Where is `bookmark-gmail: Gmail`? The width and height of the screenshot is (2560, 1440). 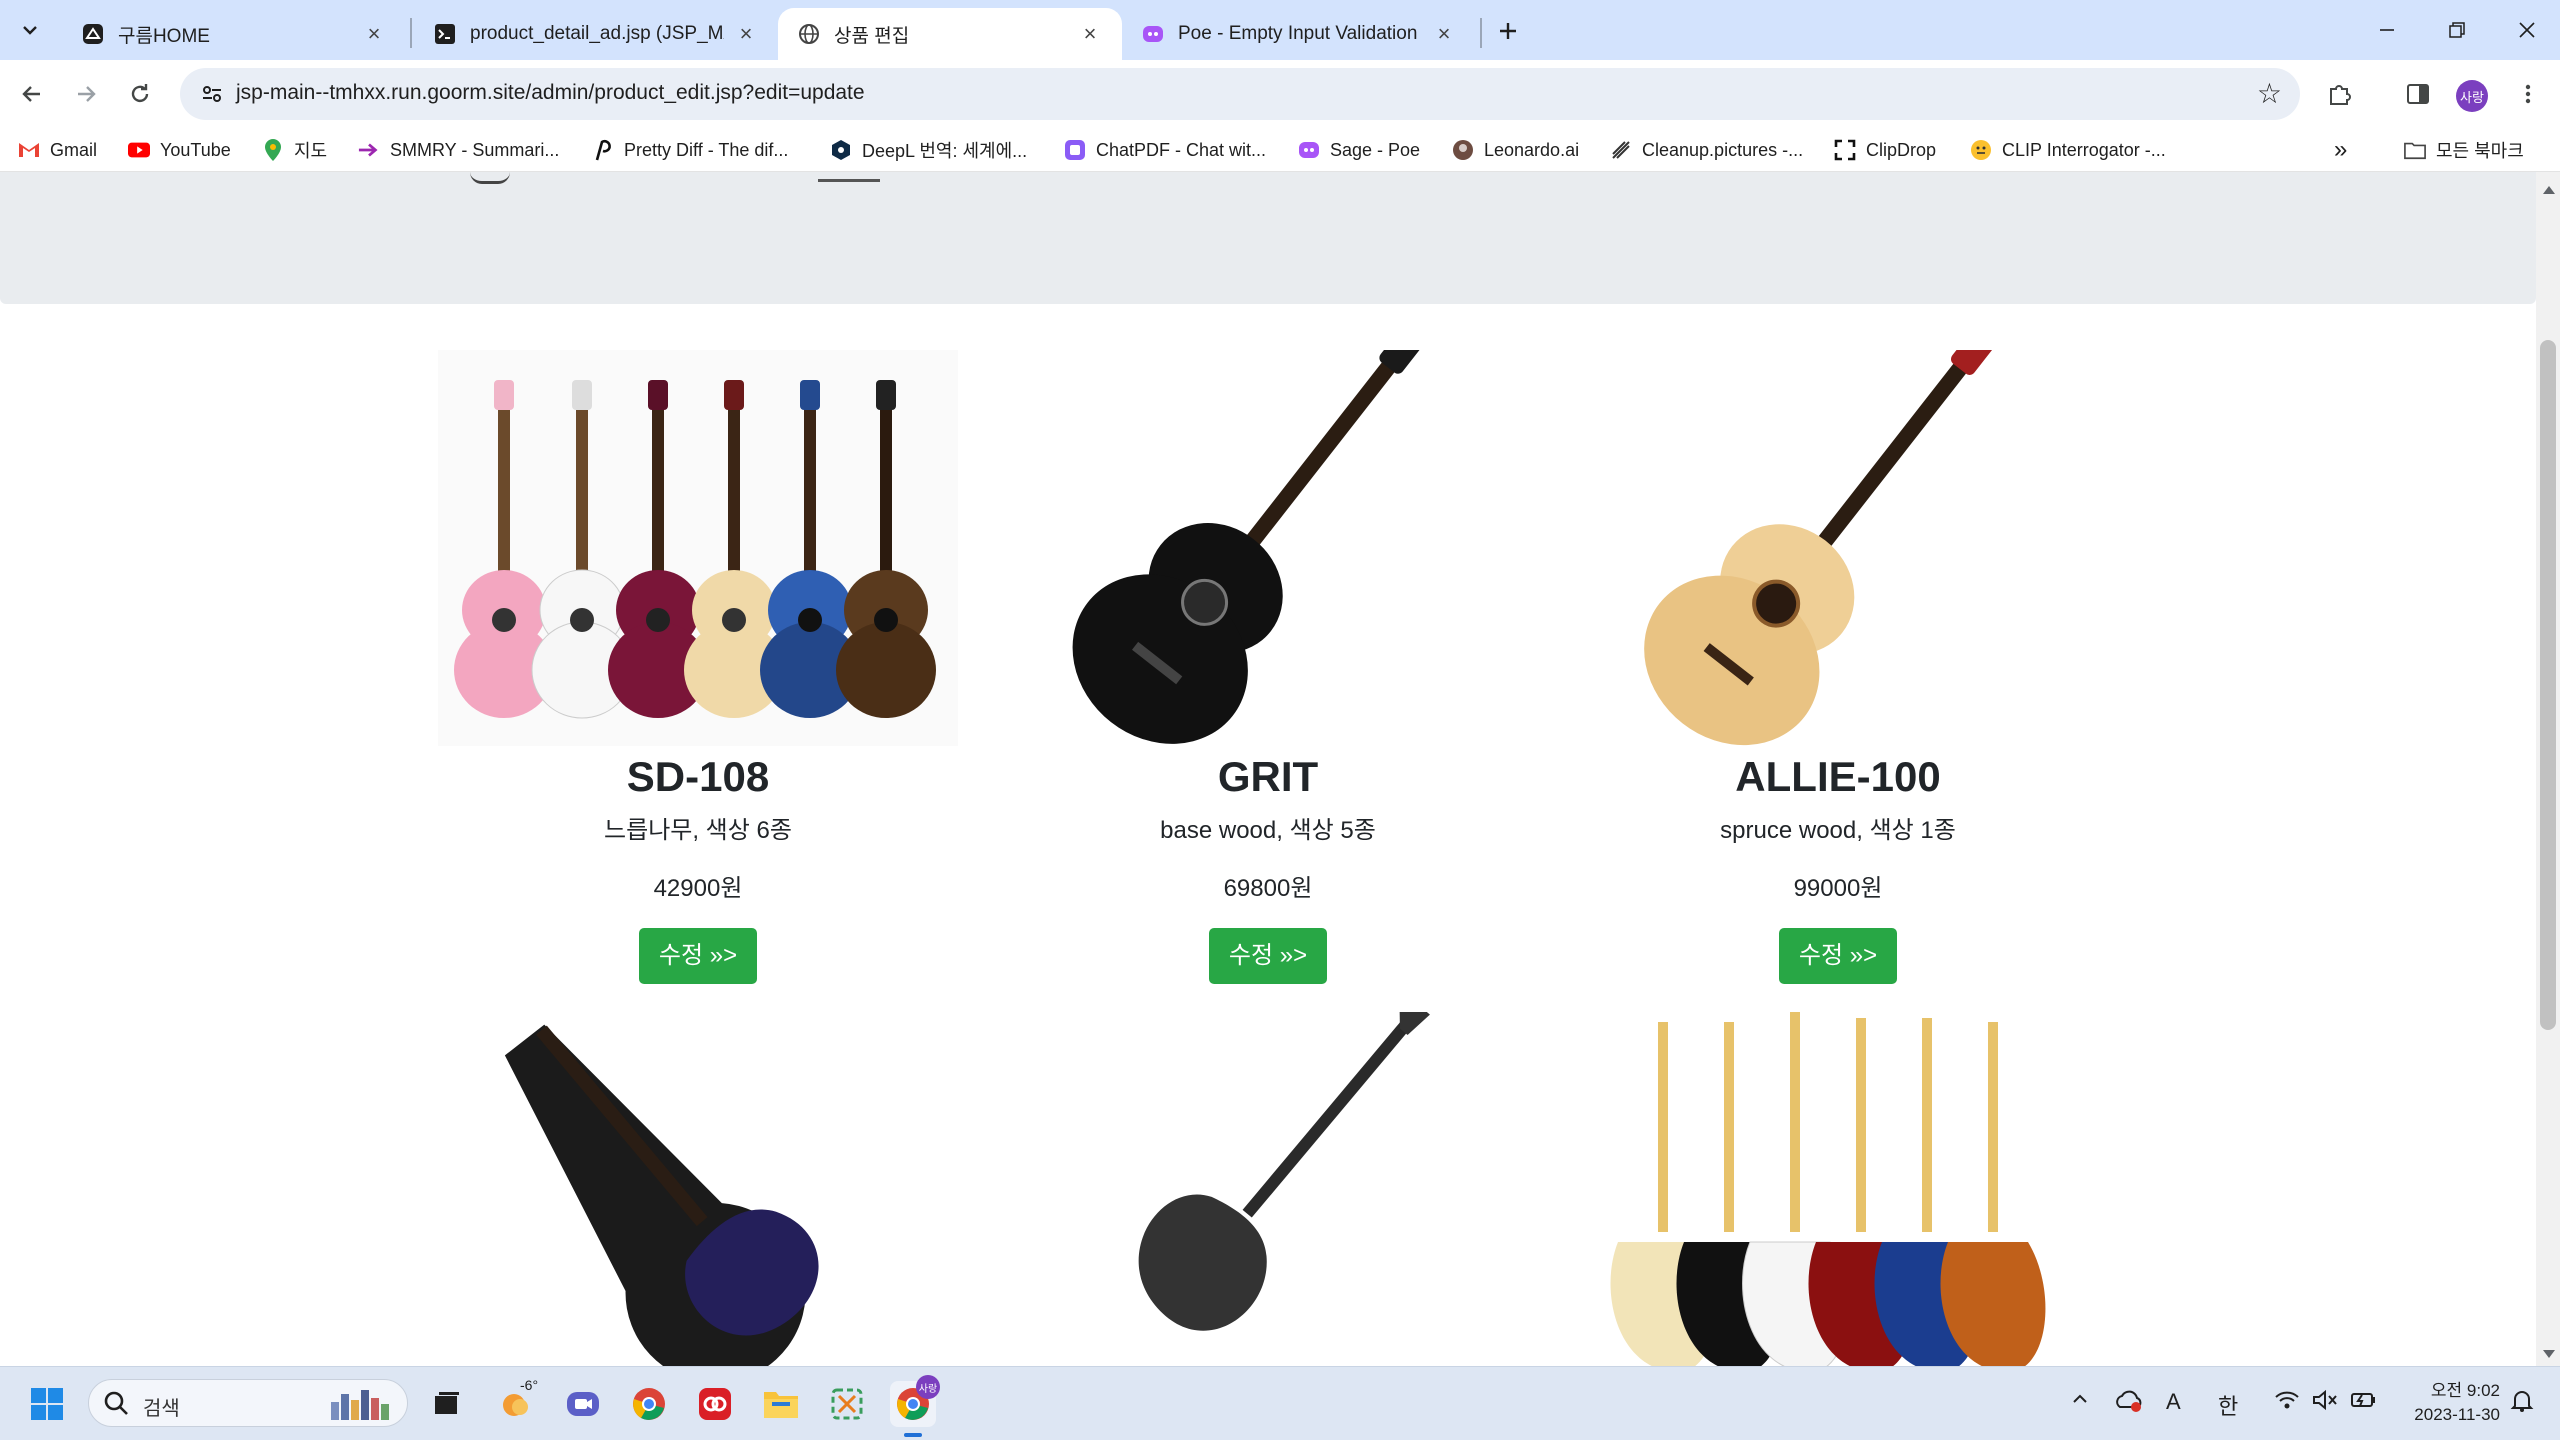 bookmark-gmail: Gmail is located at coordinates (57, 150).